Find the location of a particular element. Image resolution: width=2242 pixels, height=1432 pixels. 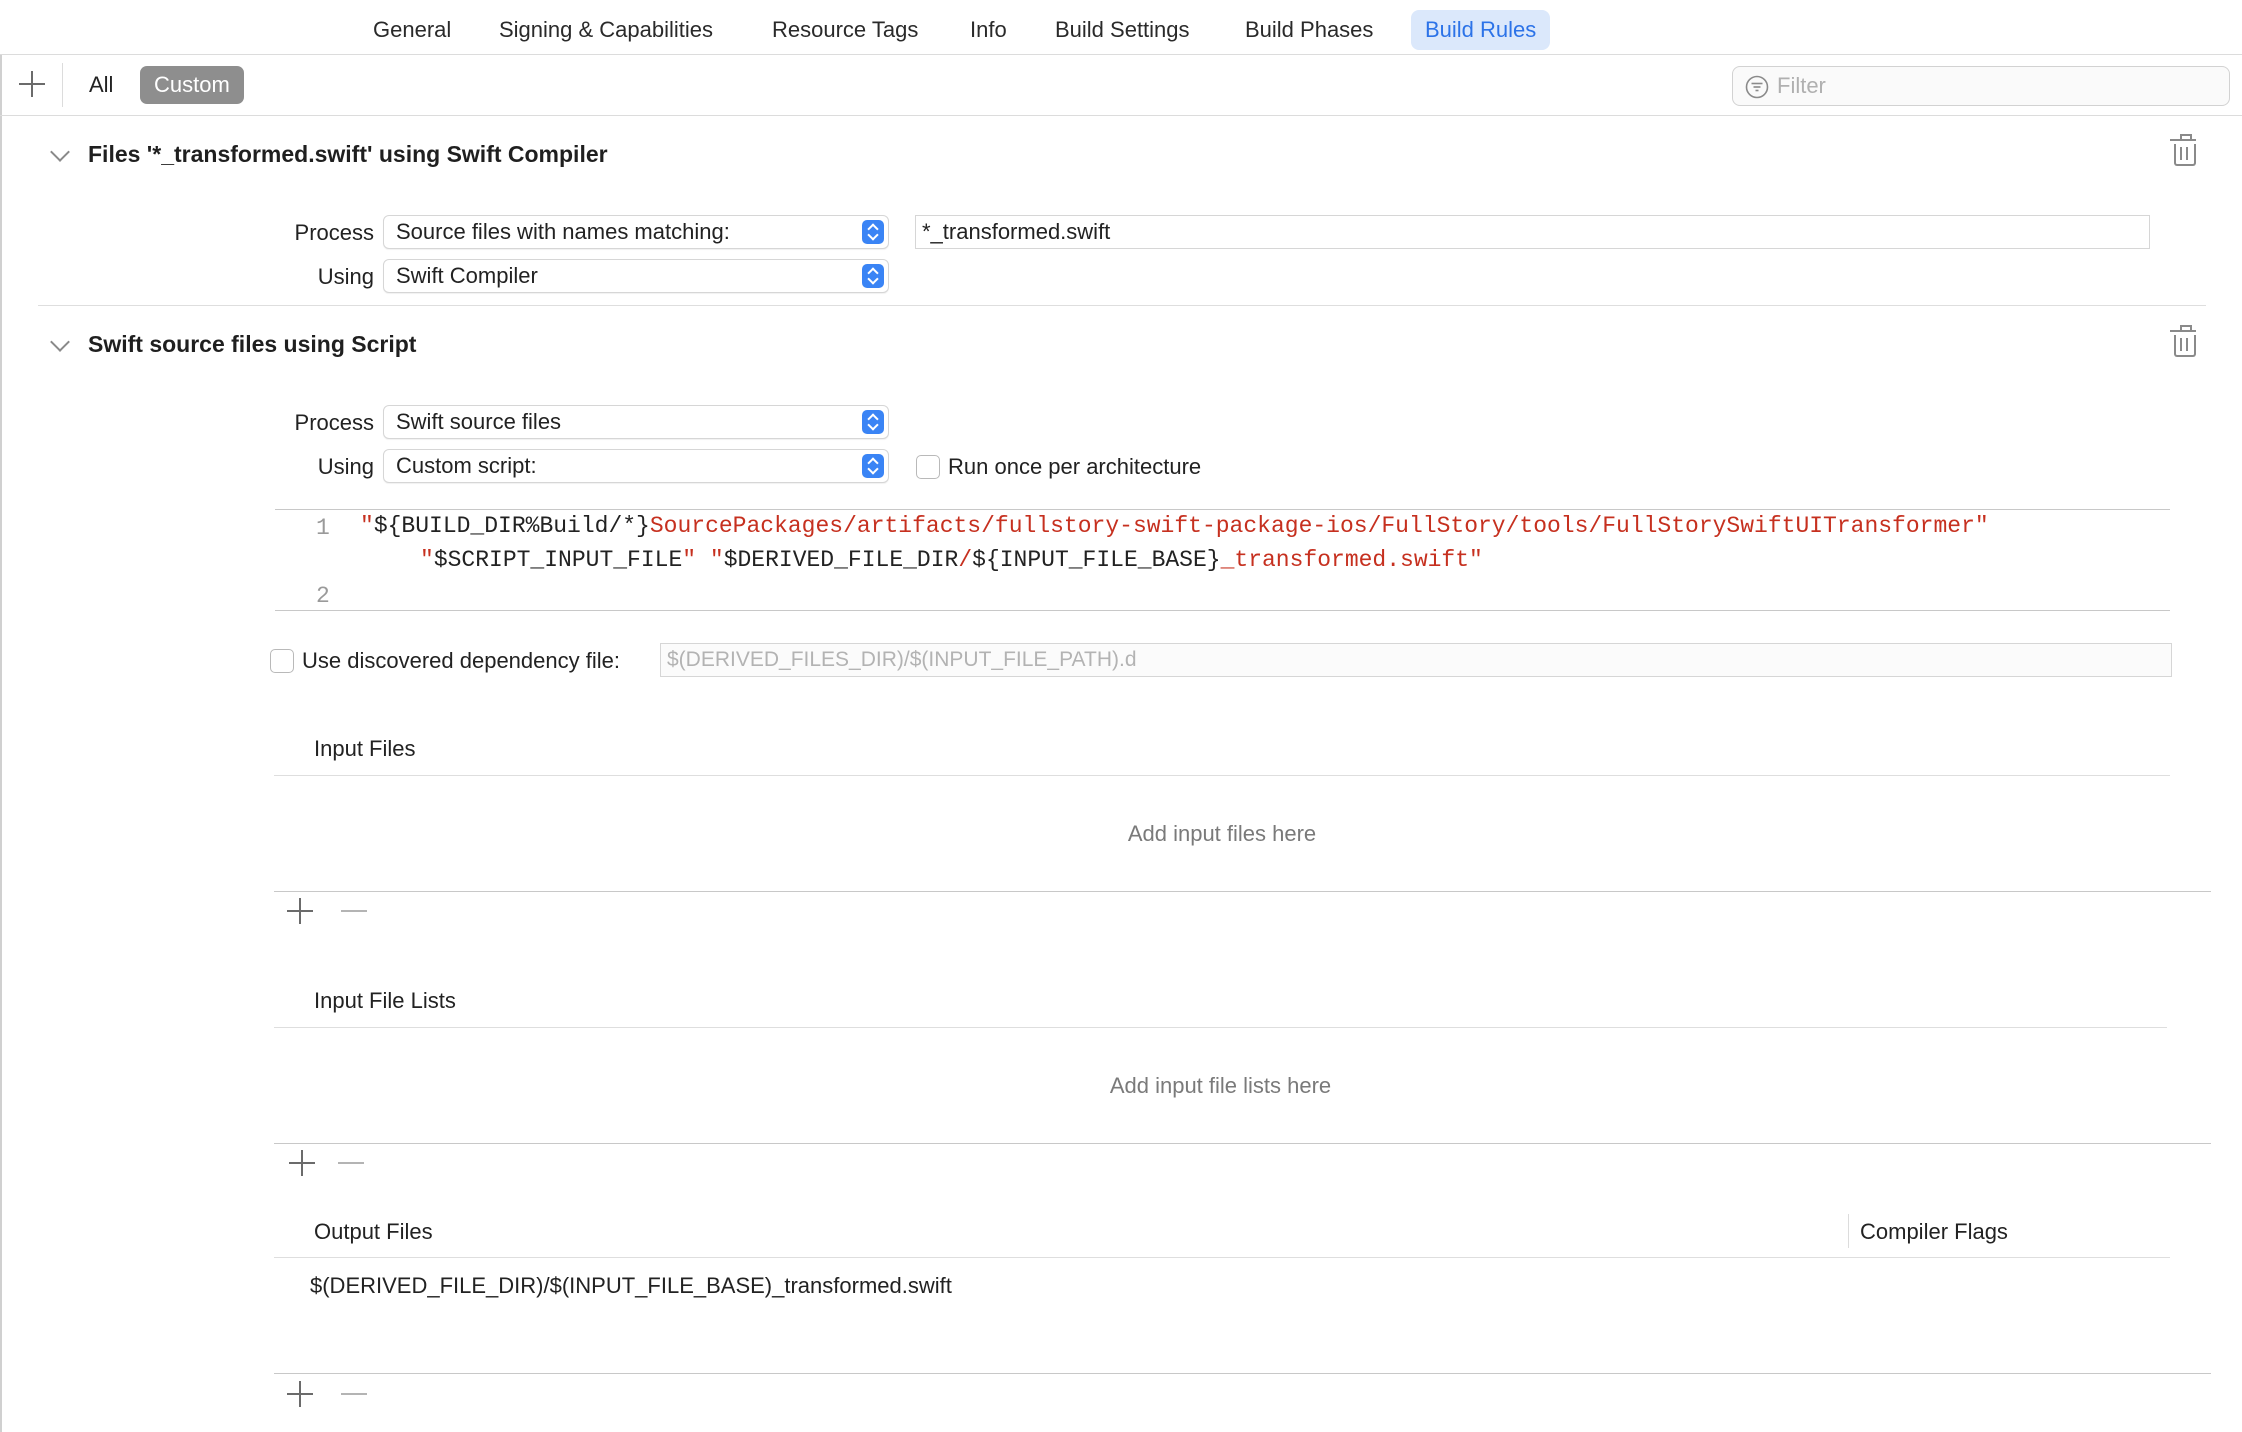

rule1-pattern-field: *_transformed.swift is located at coordinates (1532, 232).